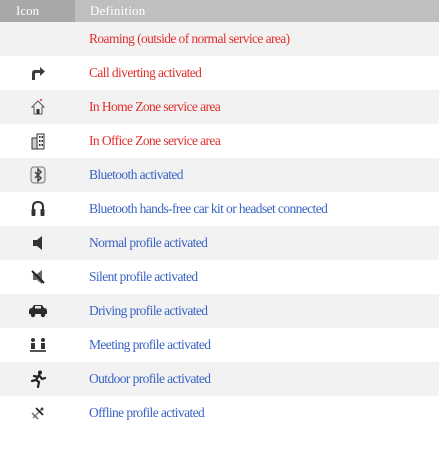  What do you see at coordinates (150, 344) in the screenshot?
I see `definition-text: Meeting profile activated` at bounding box center [150, 344].